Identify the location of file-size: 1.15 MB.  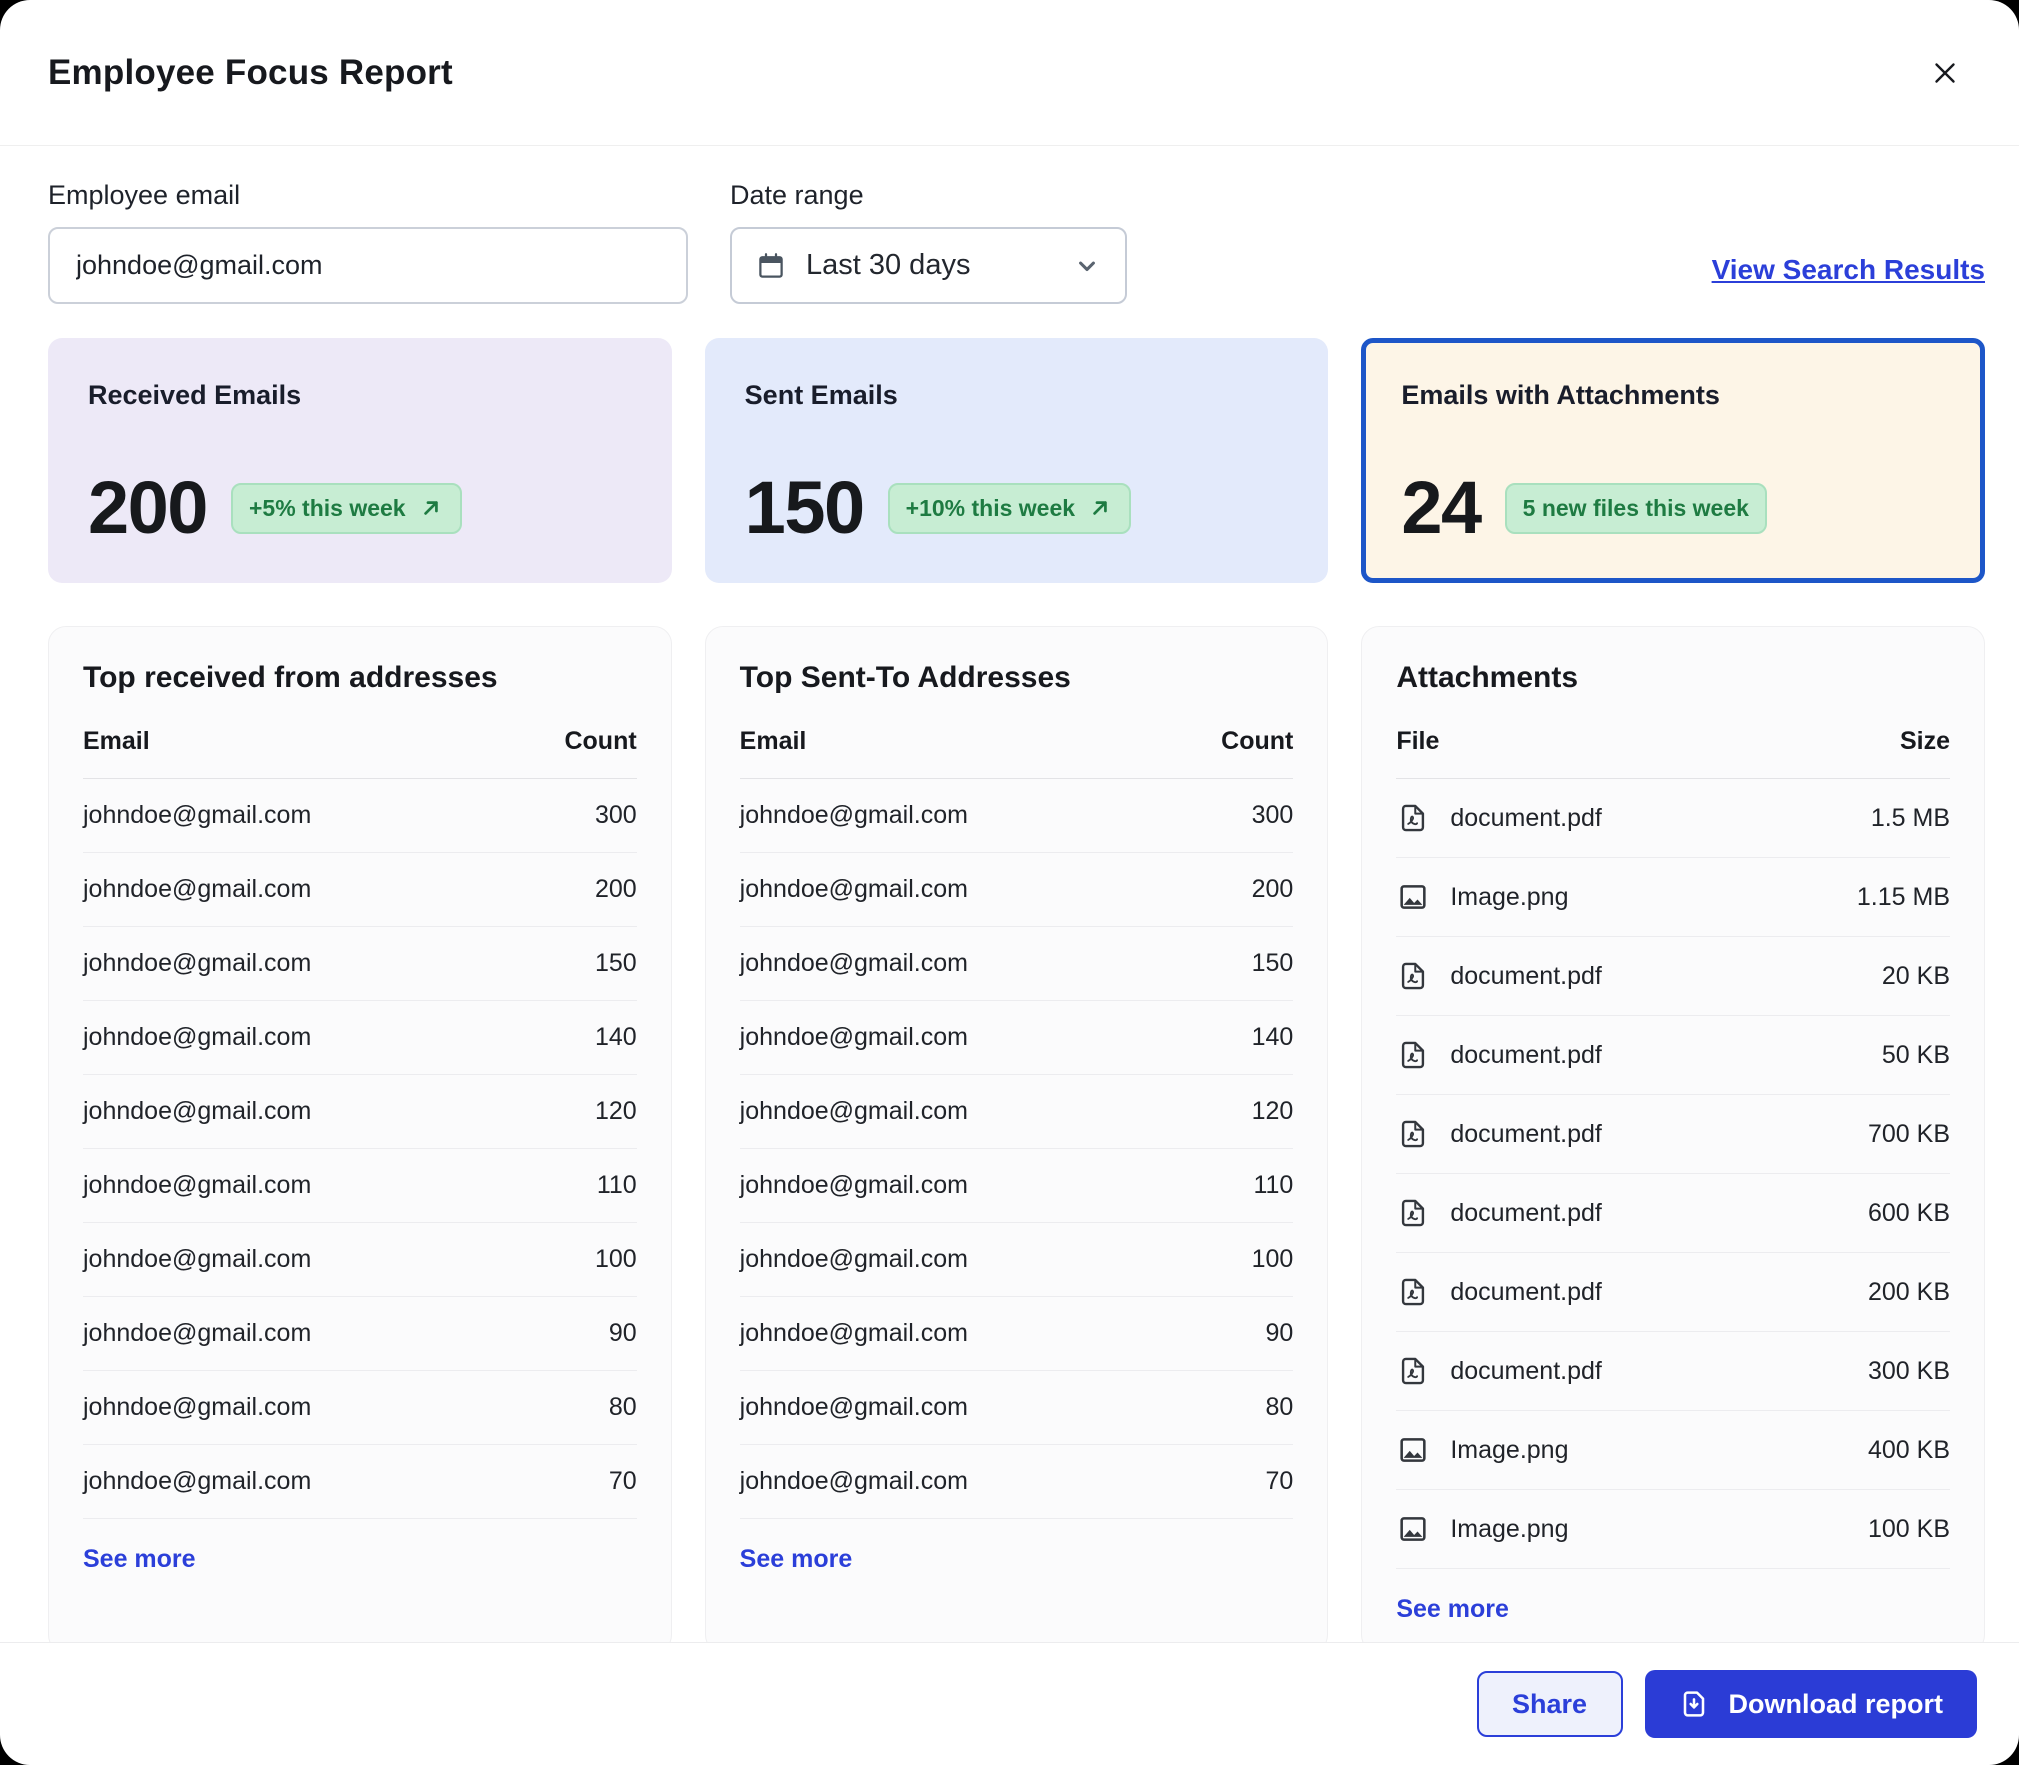
(1864, 897).